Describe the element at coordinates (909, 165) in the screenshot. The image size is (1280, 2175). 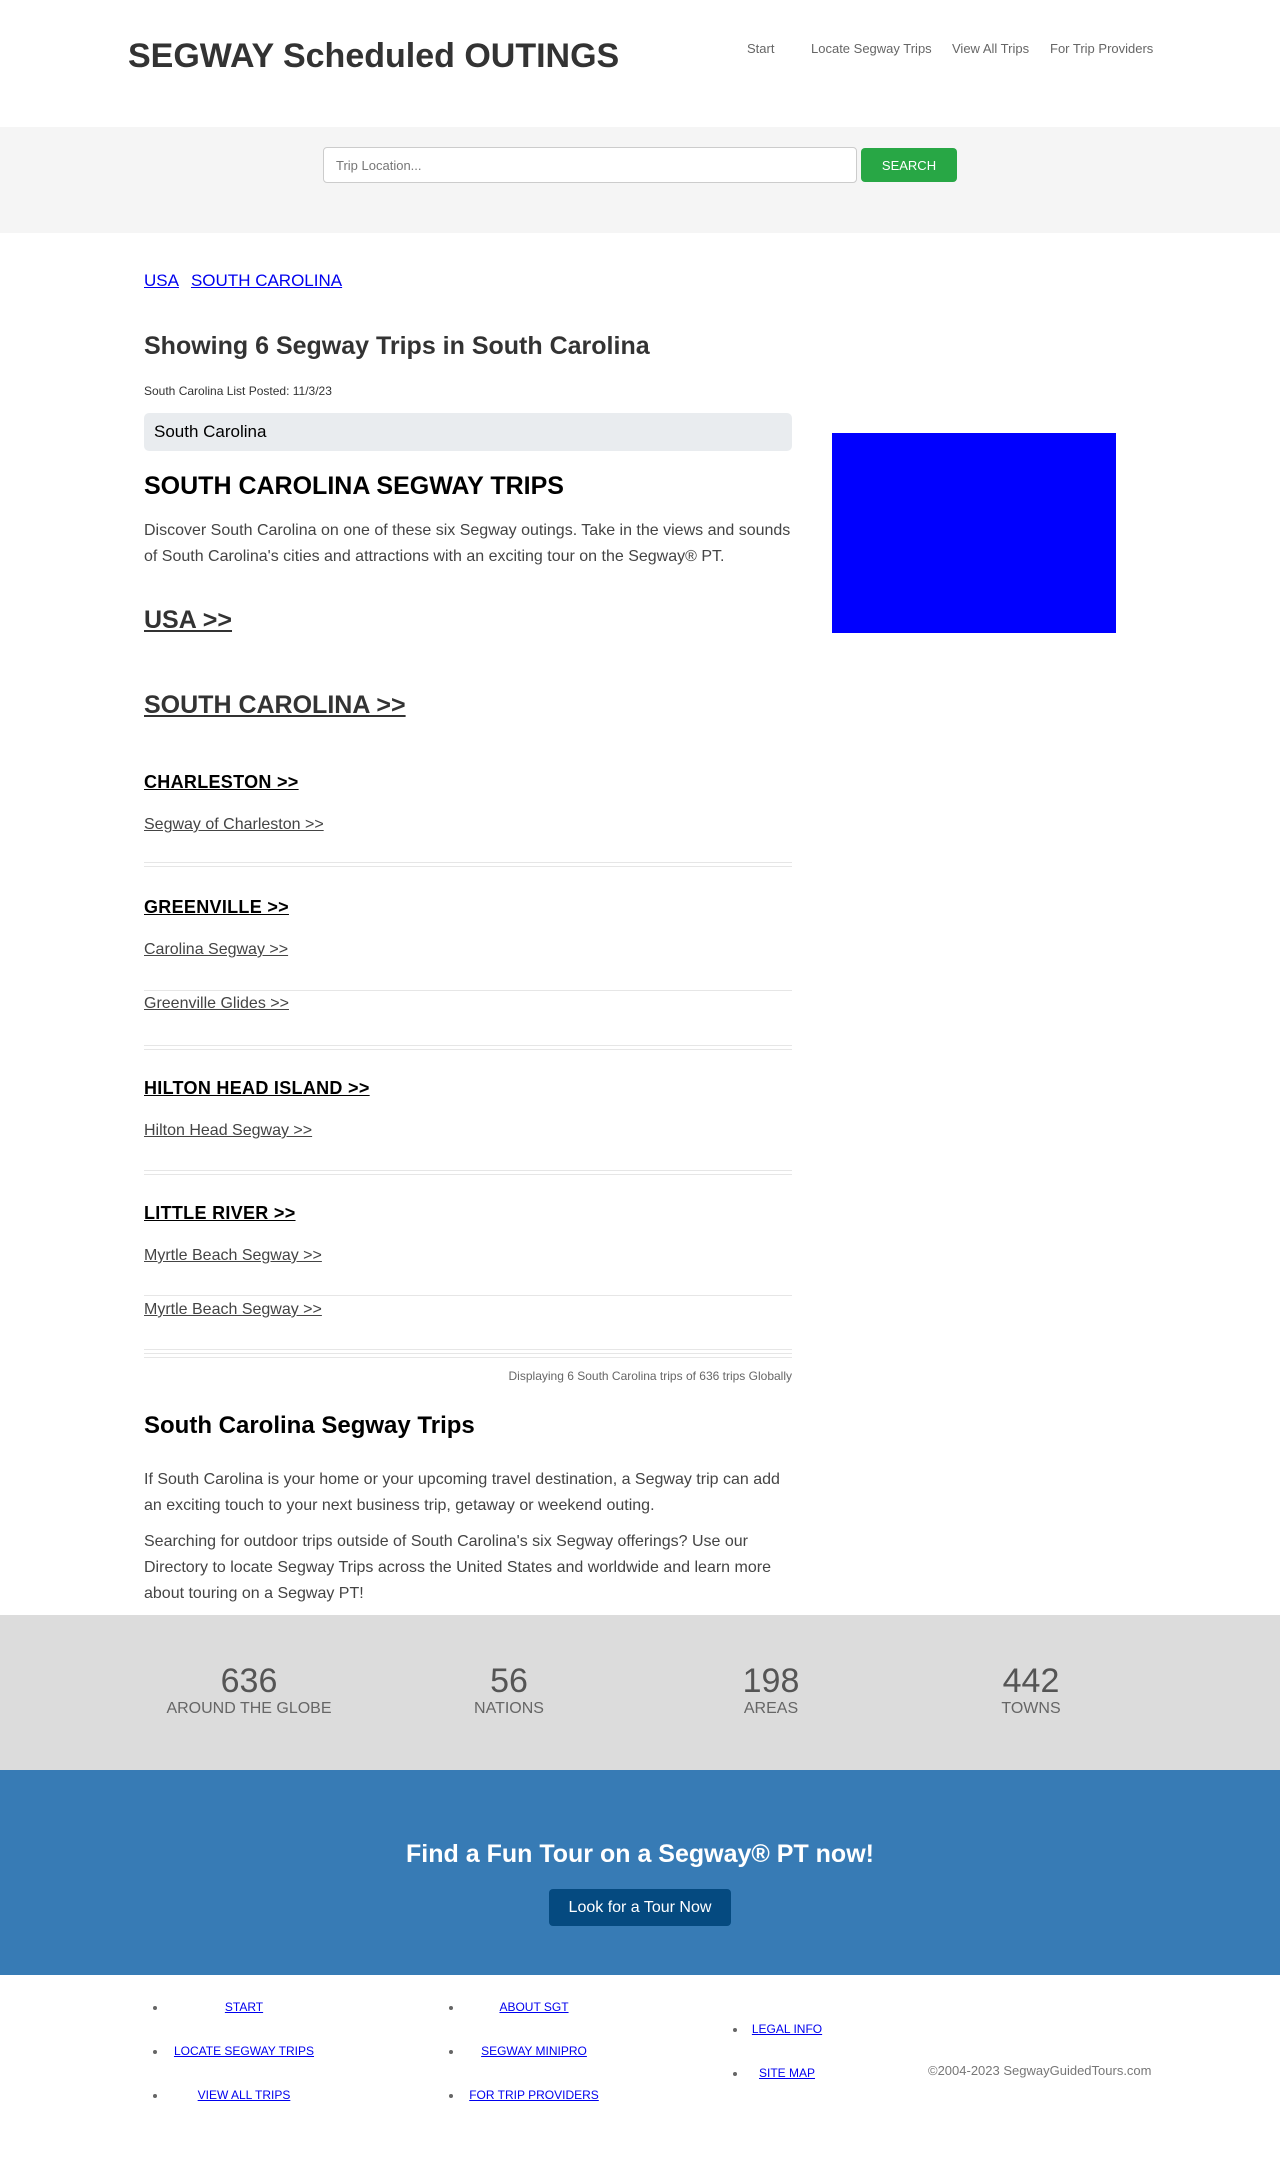
I see `search-button: SEARCH` at that location.